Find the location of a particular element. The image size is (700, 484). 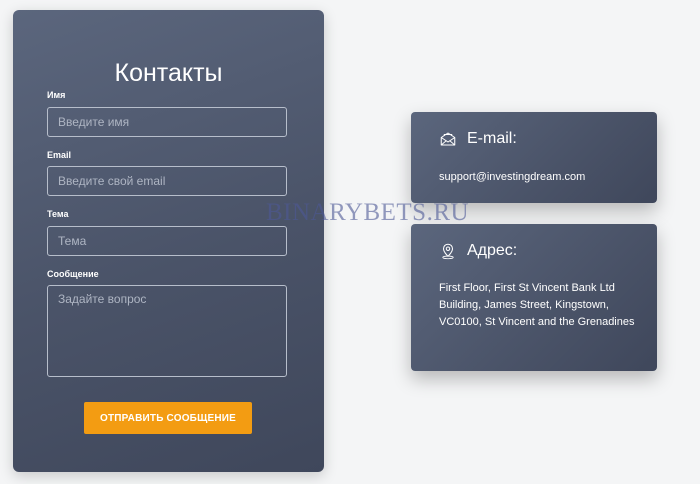

send-message-button: ОТПРАВИТЬ СООБЩЕНИЕ is located at coordinates (168, 418).